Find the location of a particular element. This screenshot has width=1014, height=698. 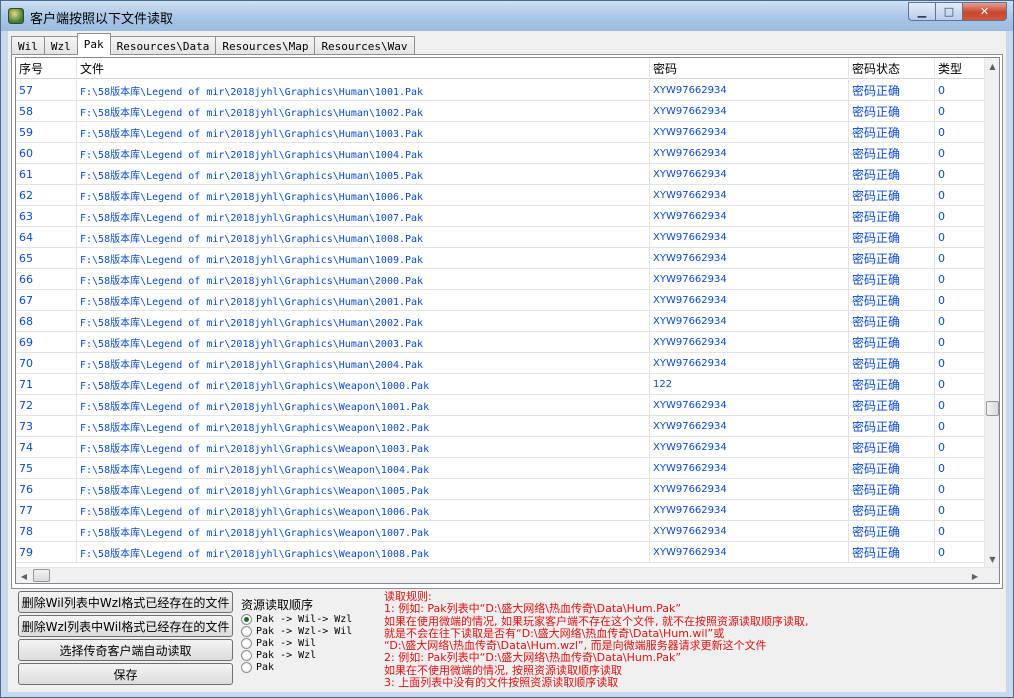

scroll-down-icon: ▼ is located at coordinates (992, 559).